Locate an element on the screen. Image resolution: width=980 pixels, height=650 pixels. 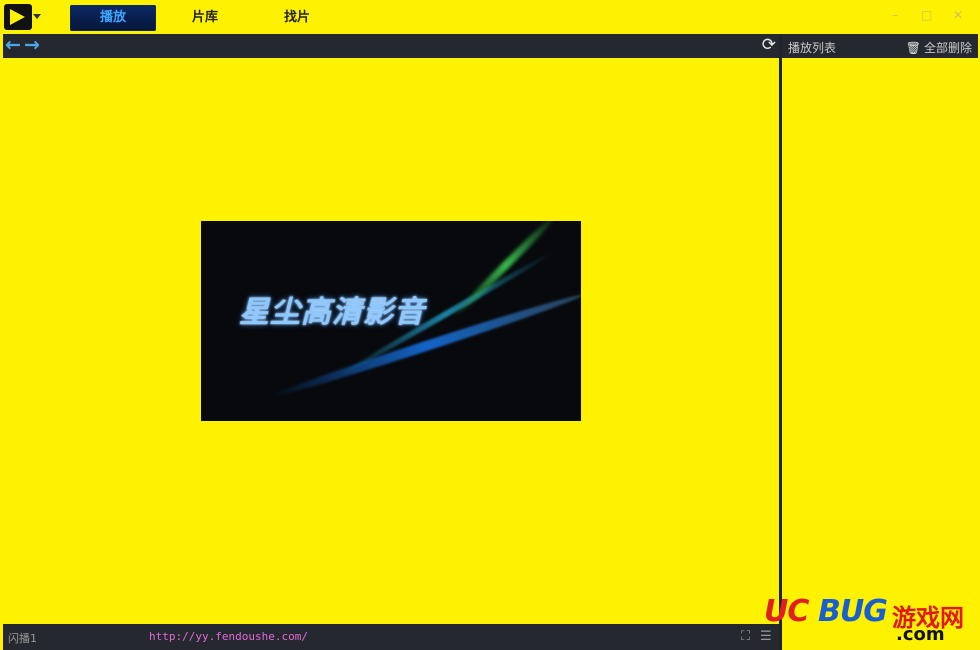
forward-arrow-icon: → is located at coordinates (32, 45).